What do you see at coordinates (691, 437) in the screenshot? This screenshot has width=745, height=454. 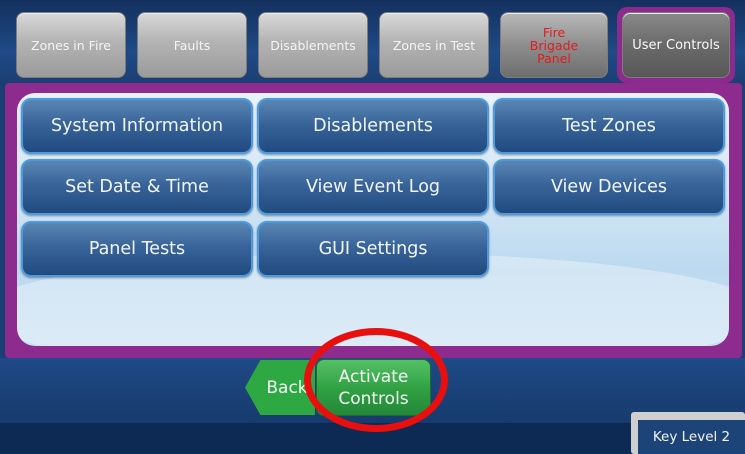 I see `key-level-indicator: Key Level 2` at bounding box center [691, 437].